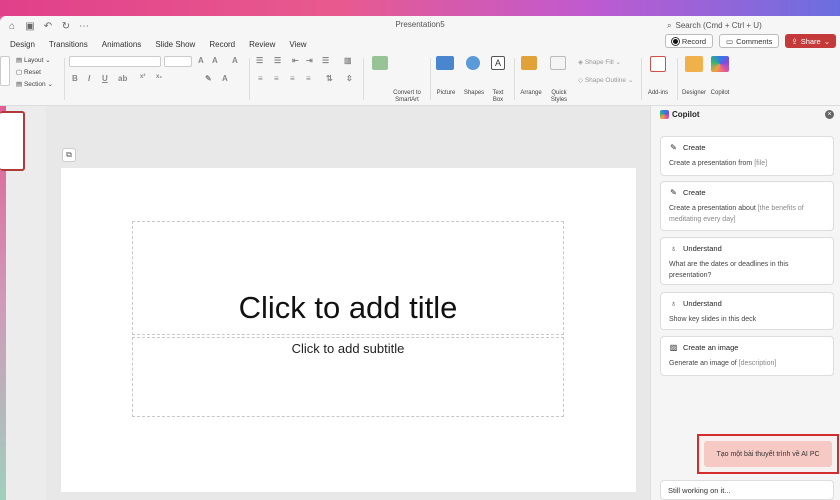 Image resolution: width=840 pixels, height=500 pixels. Describe the element at coordinates (694, 64) in the screenshot. I see `designer-icon` at that location.